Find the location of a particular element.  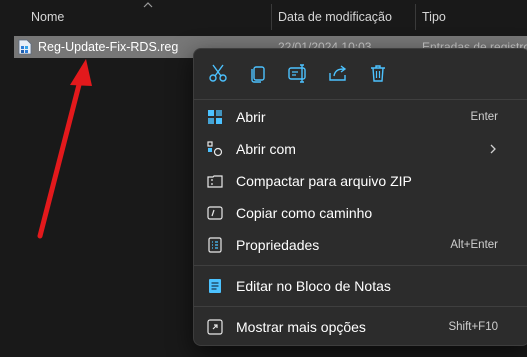

menu-item-label: Copiar como caminho is located at coordinates (304, 213).